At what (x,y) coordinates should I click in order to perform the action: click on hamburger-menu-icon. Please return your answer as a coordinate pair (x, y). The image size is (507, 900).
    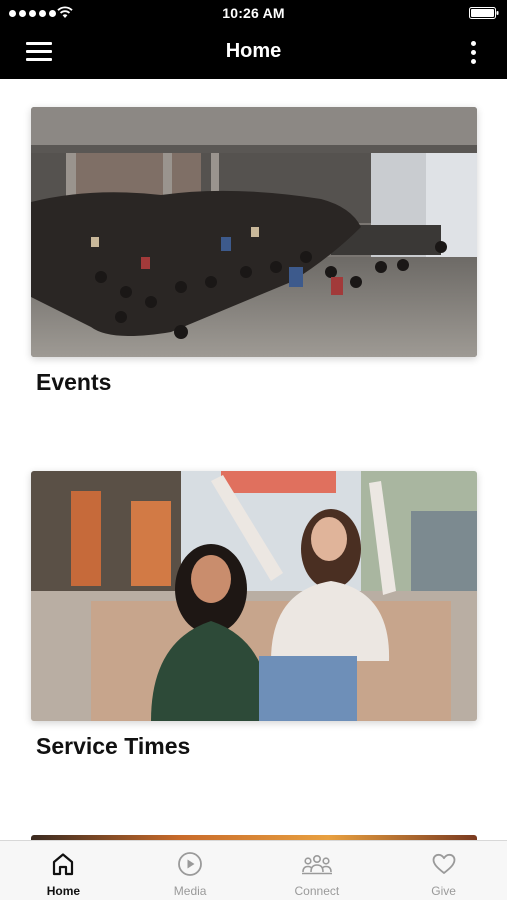
    Looking at the image, I should click on (39, 52).